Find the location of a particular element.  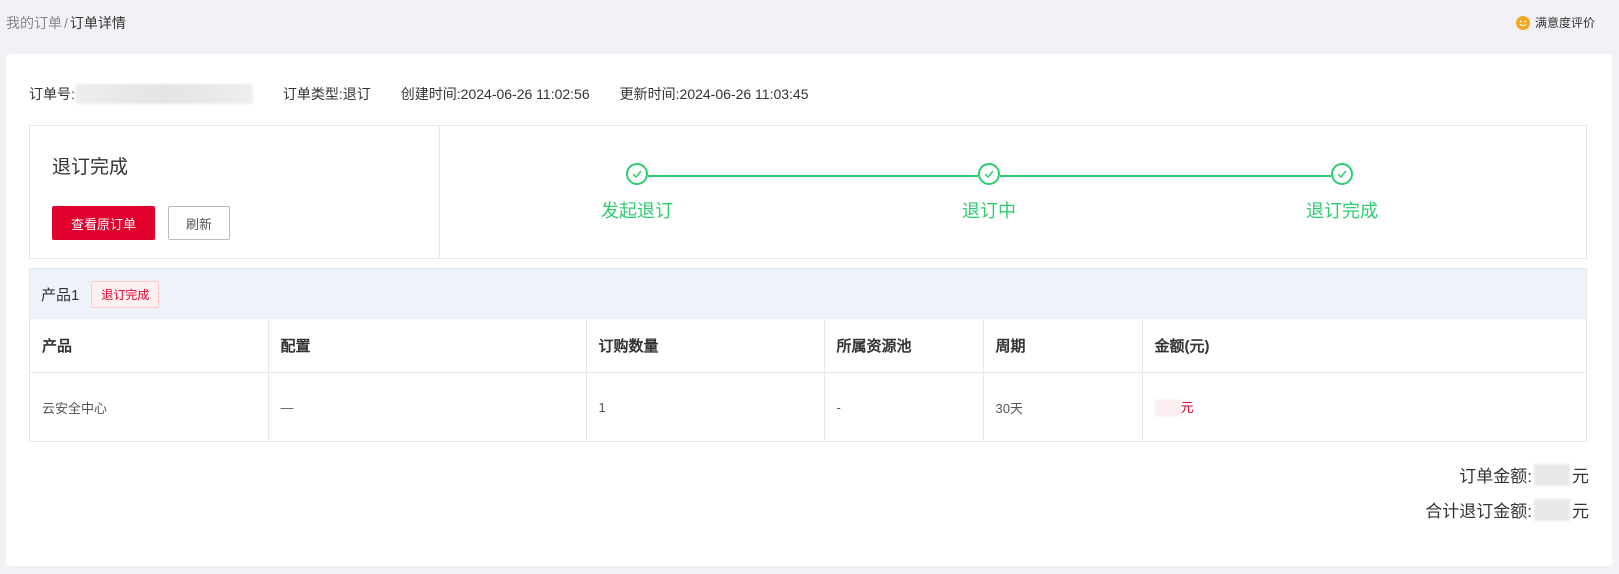

breadcrumb-my-orders: 我的订单 is located at coordinates (34, 23).